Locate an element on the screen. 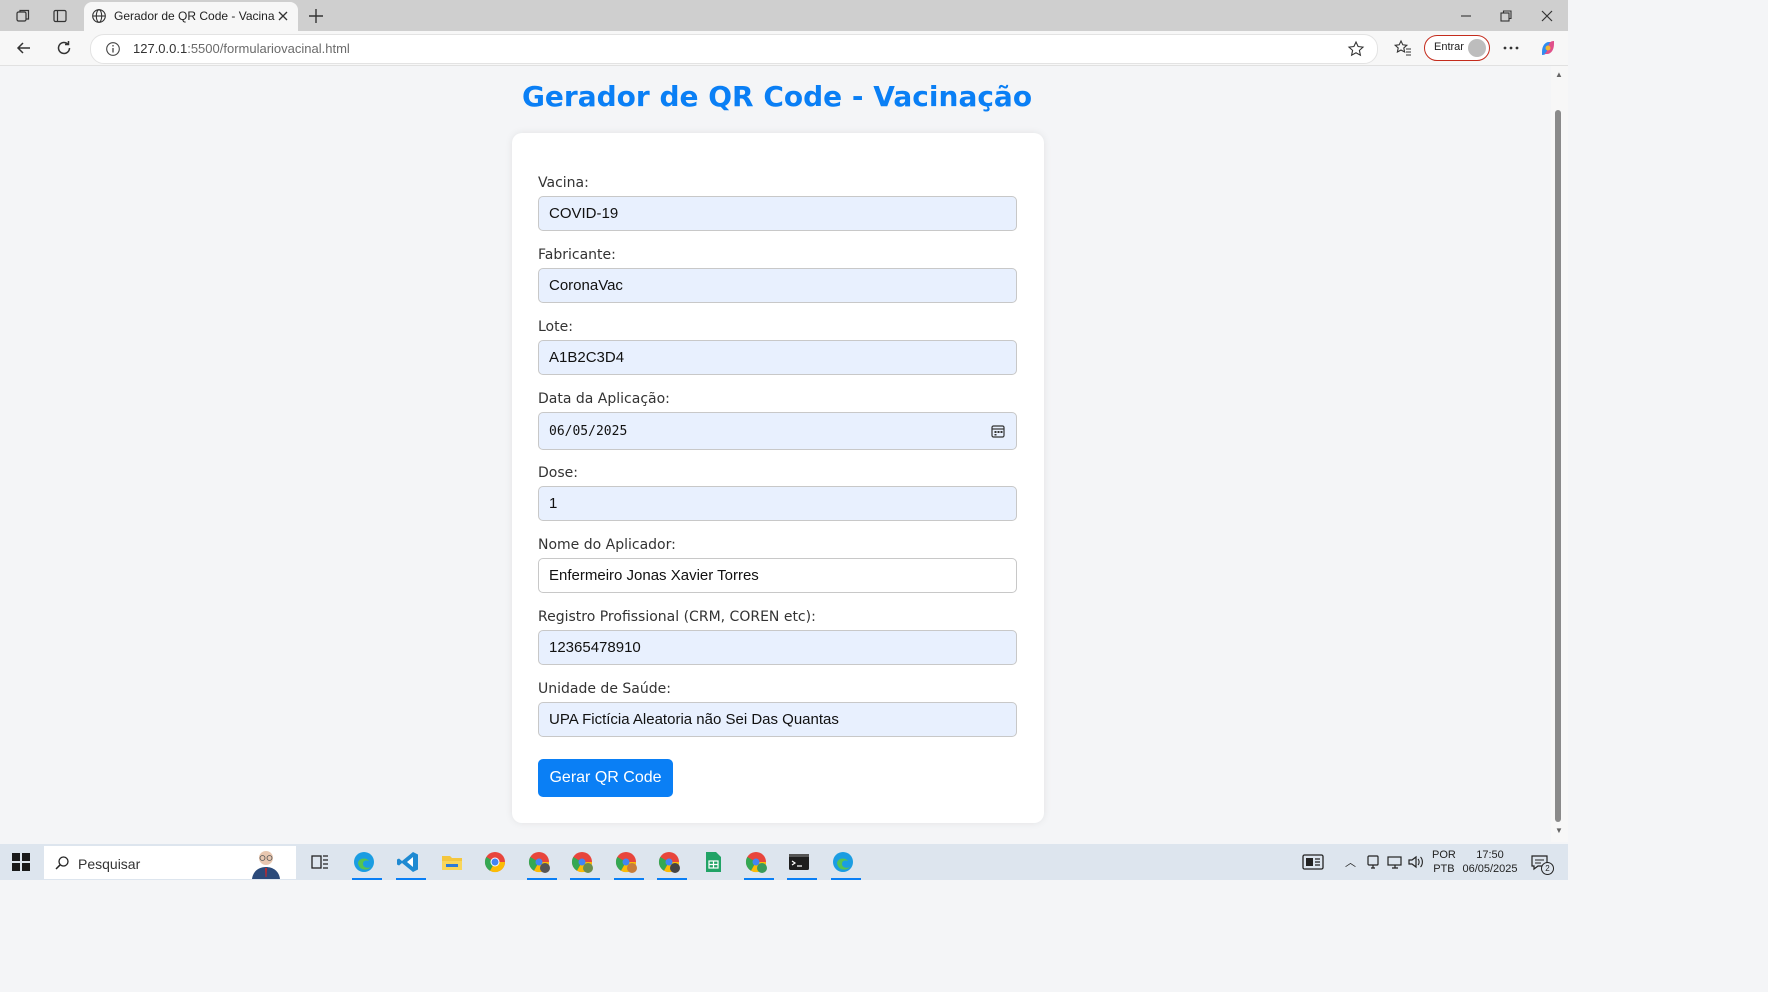 The height and width of the screenshot is (992, 1768). registro-input is located at coordinates (777, 647).